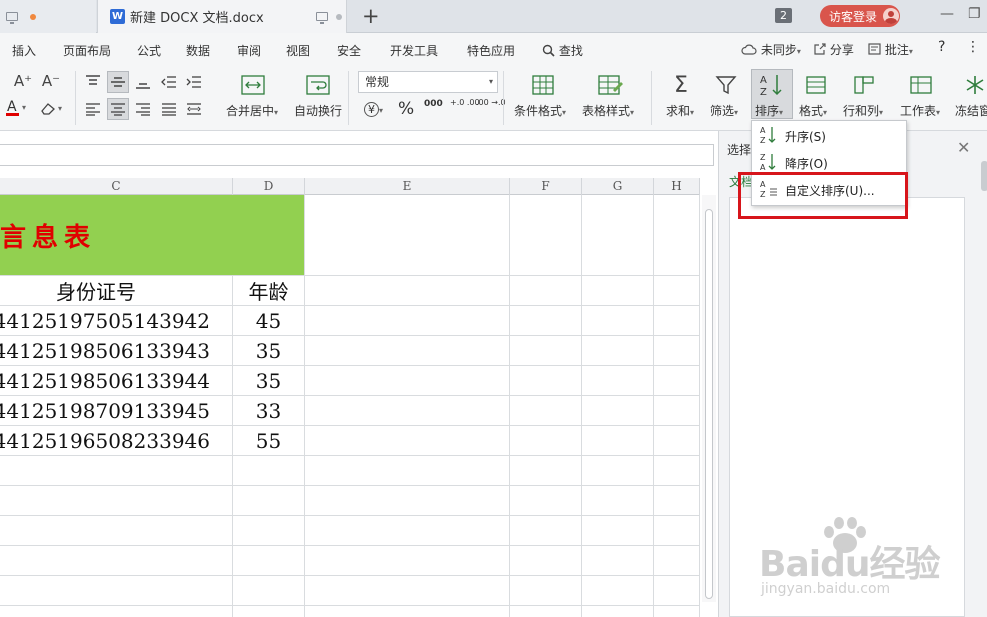 This screenshot has width=987, height=617. Describe the element at coordinates (222, 16) in the screenshot. I see `tab-docx: W 新建 DOCX 文档.docx` at that location.